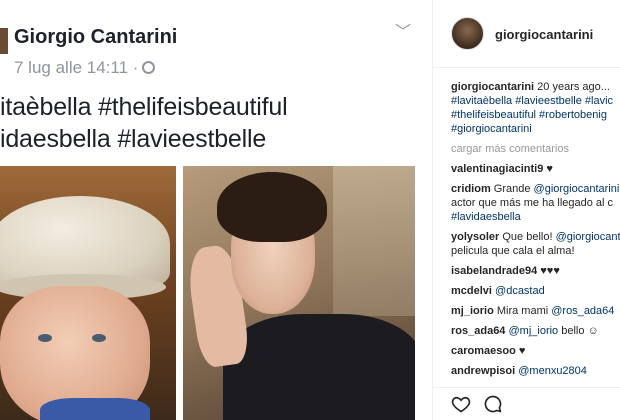 Image resolution: width=620 pixels, height=420 pixels. I want to click on author-username: giorgiocantarini, so click(544, 34).